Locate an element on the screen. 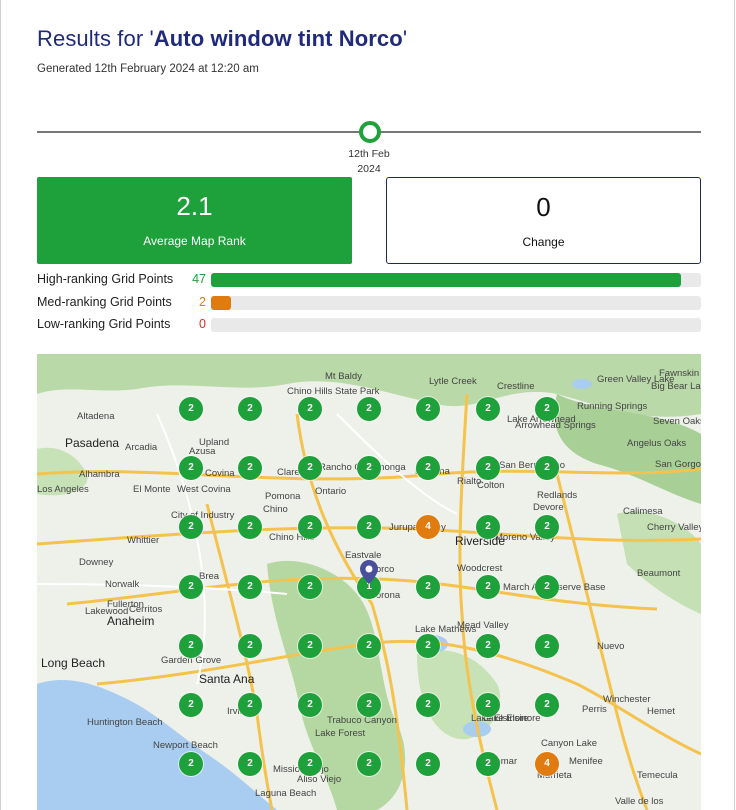 Image resolution: width=736 pixels, height=810 pixels. map-place-label: Perris is located at coordinates (594, 709).